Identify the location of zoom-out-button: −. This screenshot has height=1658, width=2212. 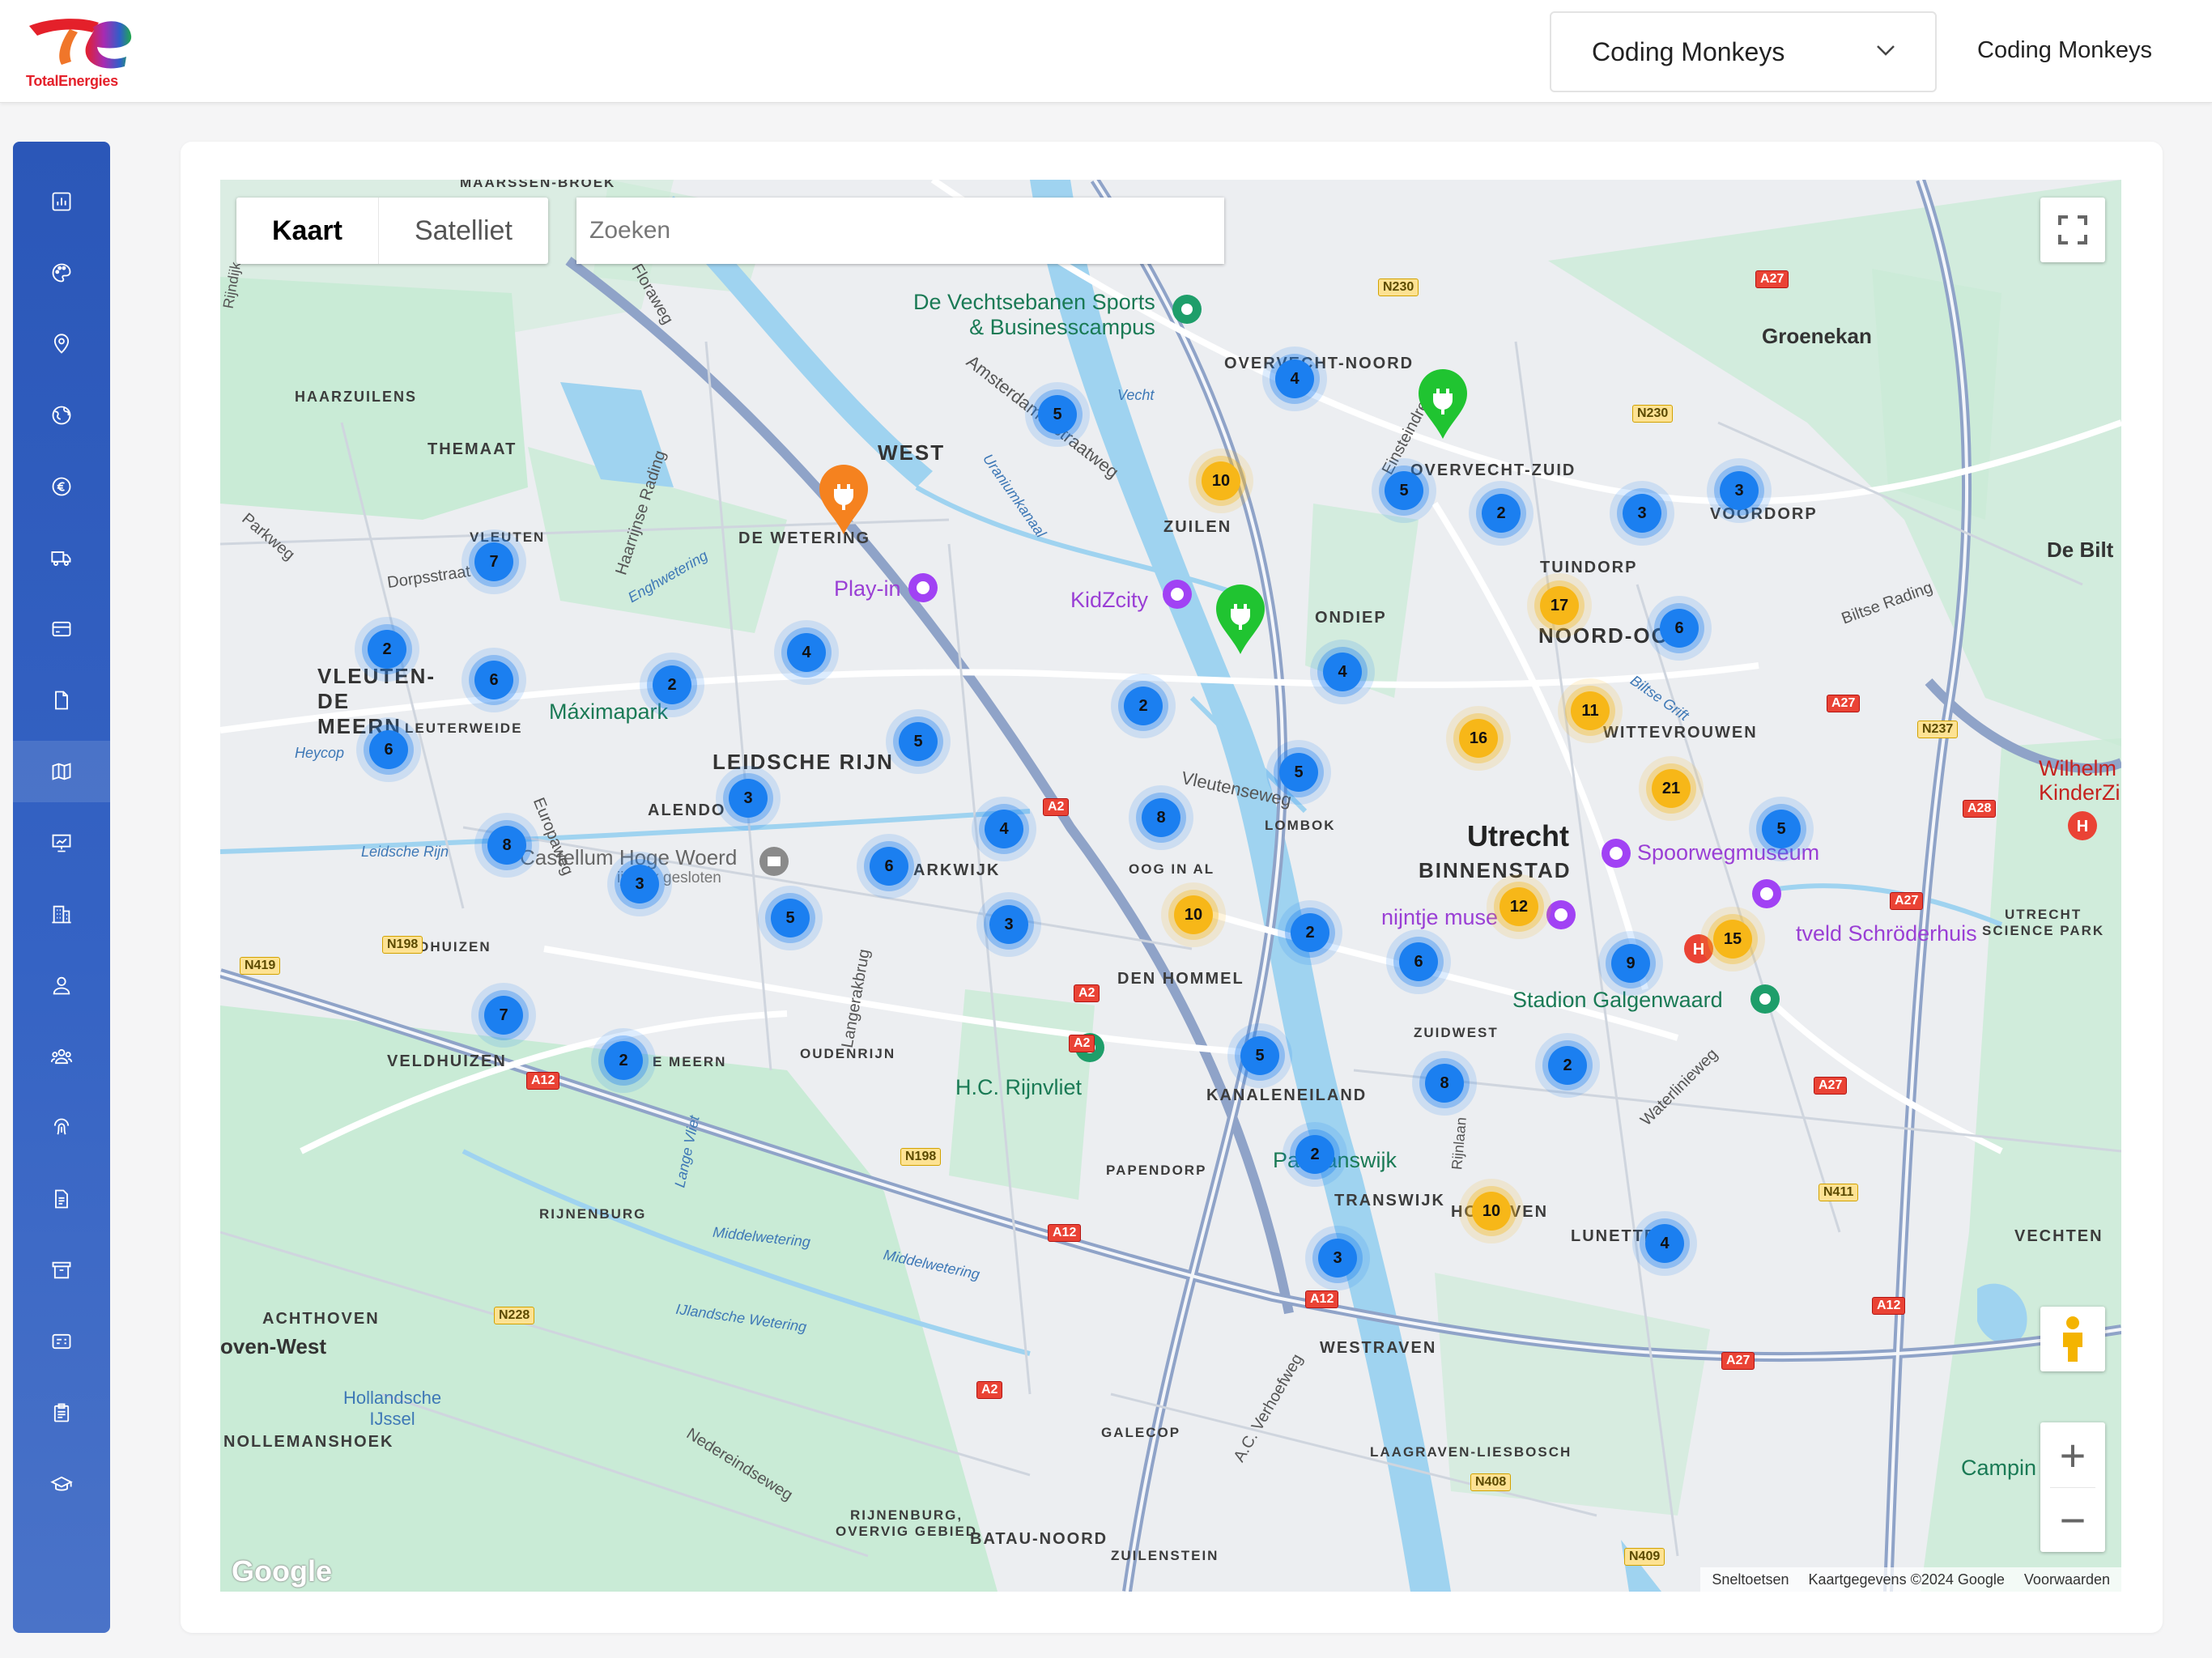
(2072, 1519).